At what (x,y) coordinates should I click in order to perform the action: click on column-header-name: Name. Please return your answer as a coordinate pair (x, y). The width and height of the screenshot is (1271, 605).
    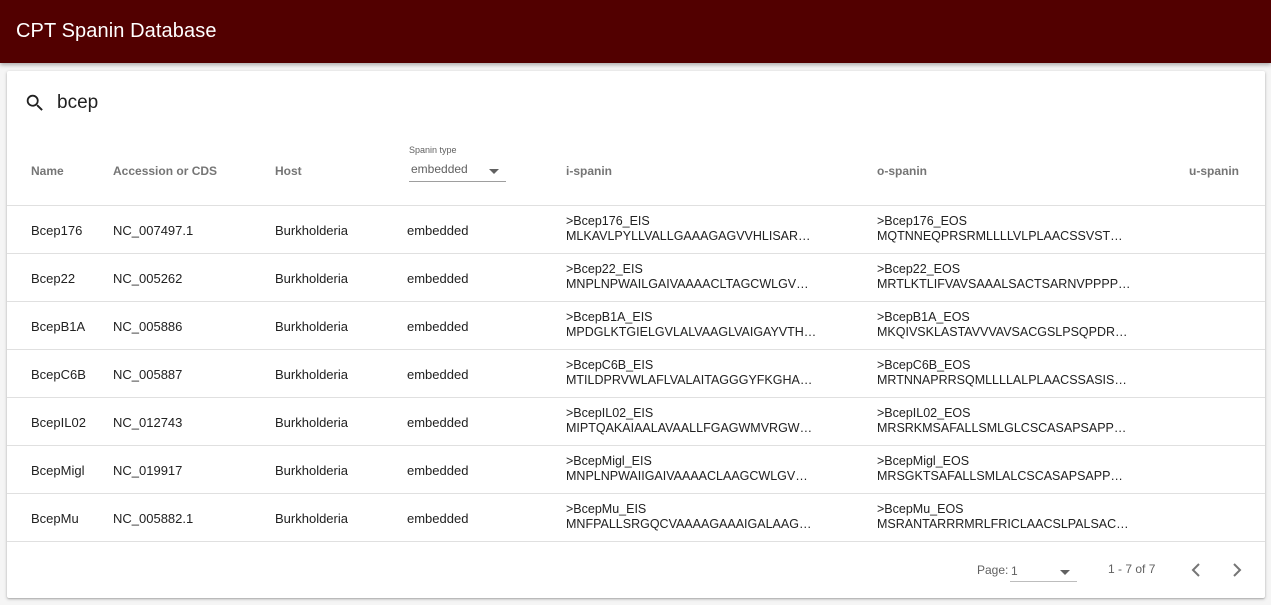
    Looking at the image, I should click on (47, 171).